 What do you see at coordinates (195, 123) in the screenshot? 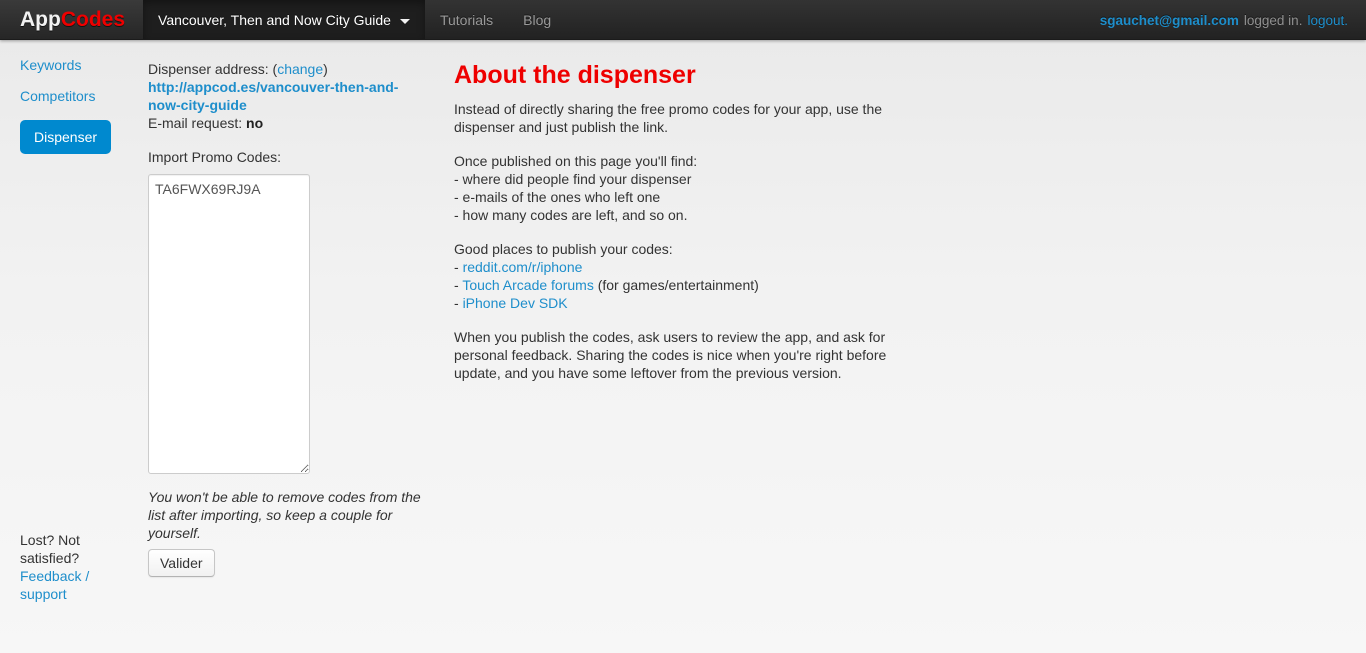
I see `email-request-label: E-mail request:` at bounding box center [195, 123].